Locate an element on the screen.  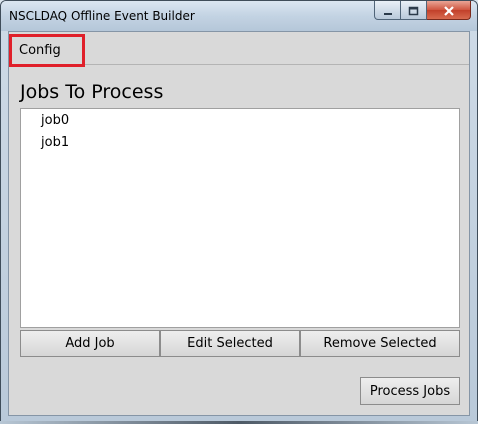
maximize-icon is located at coordinates (413, 10).